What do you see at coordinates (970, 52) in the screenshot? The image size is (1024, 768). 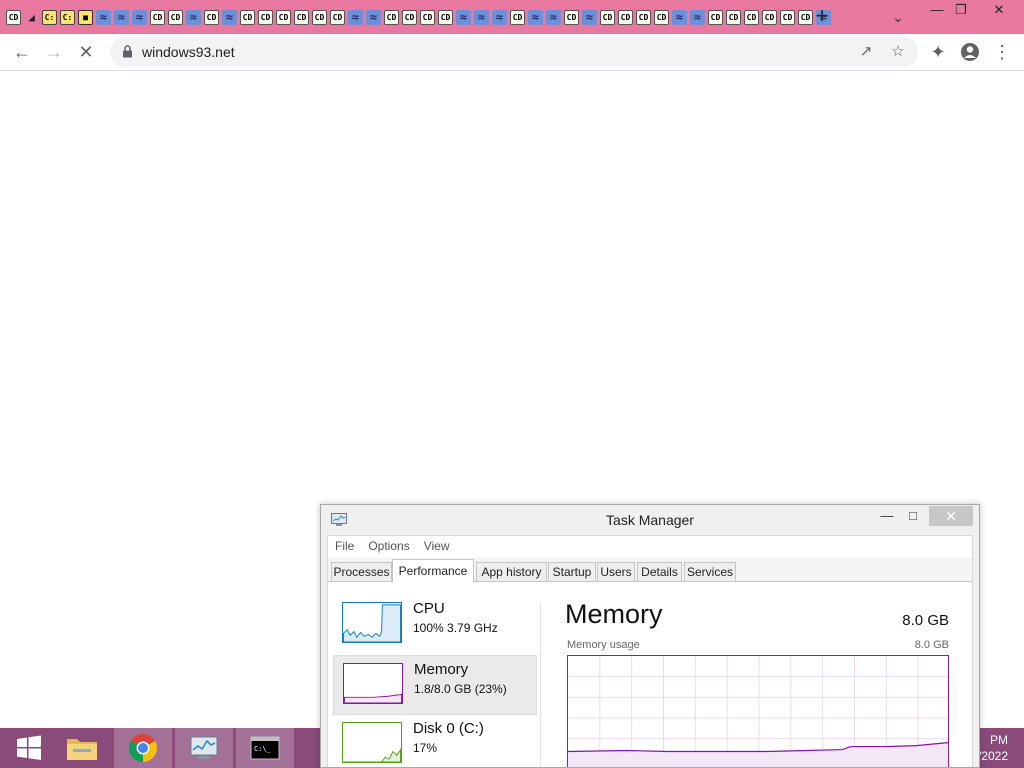 I see `profile-avatar-icon` at bounding box center [970, 52].